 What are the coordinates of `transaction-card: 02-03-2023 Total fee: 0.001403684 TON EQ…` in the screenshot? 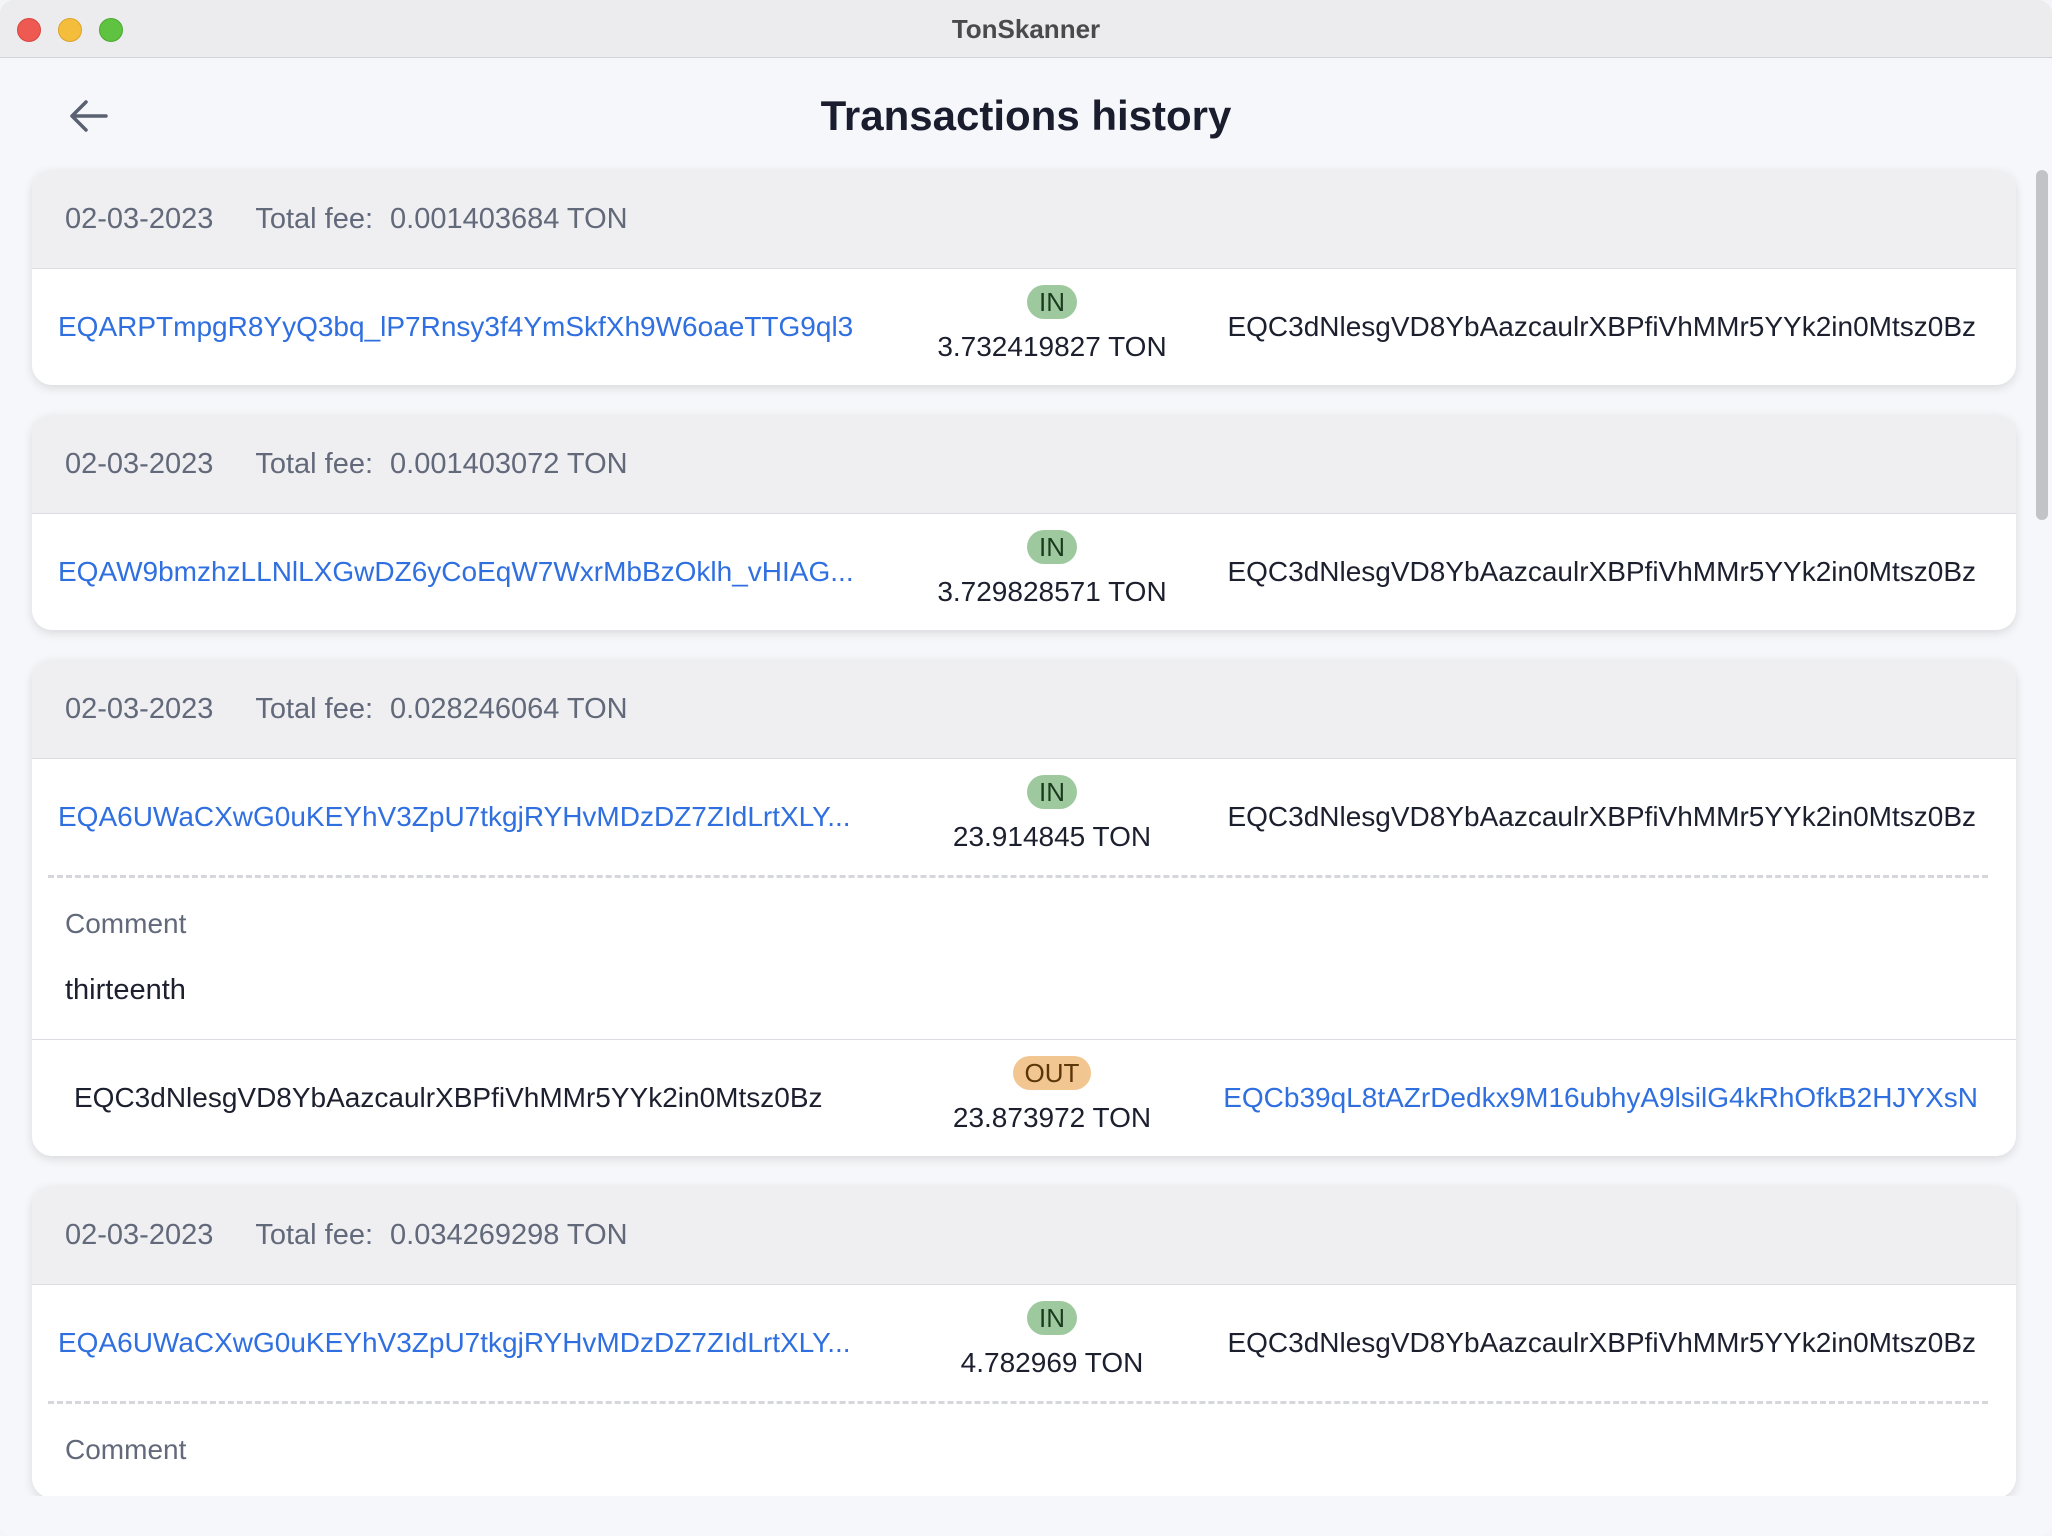 It's located at (1024, 277).